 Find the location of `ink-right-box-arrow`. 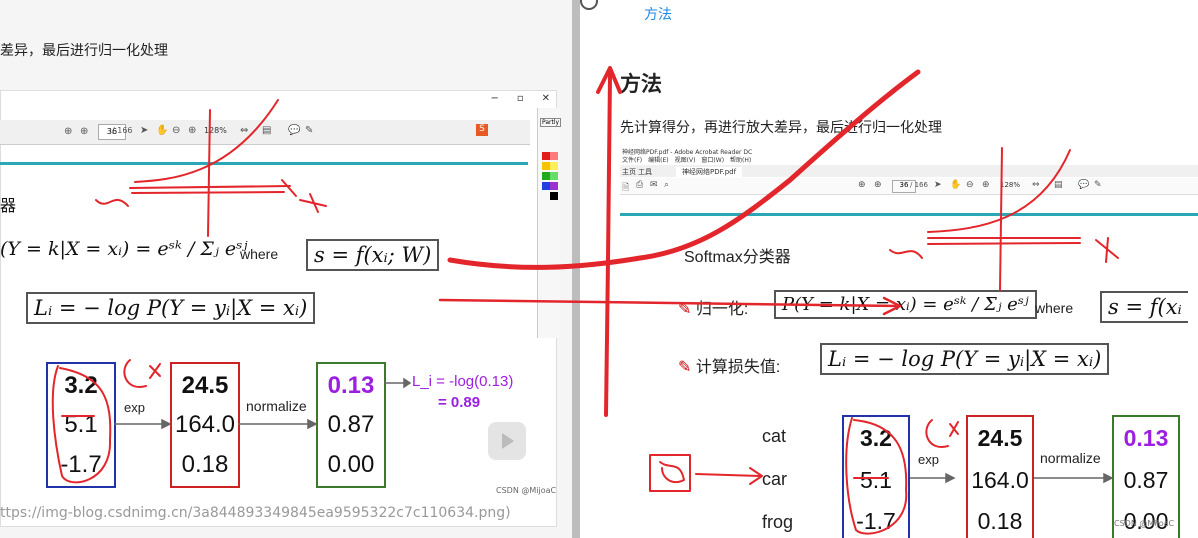

ink-right-box-arrow is located at coordinates (728, 475).